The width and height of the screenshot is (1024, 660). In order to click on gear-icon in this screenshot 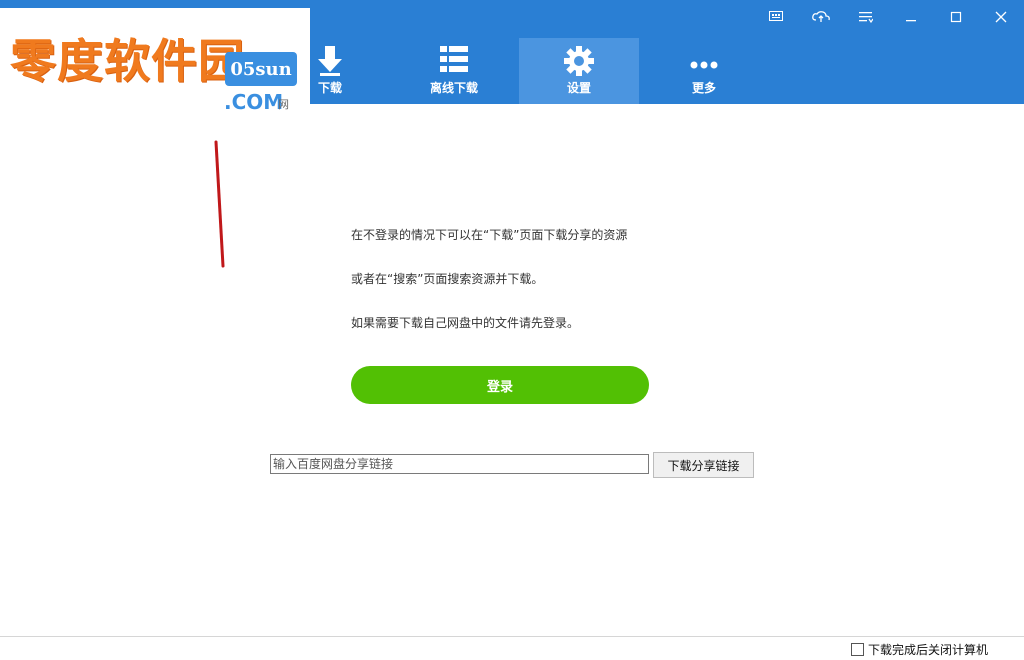, I will do `click(579, 63)`.